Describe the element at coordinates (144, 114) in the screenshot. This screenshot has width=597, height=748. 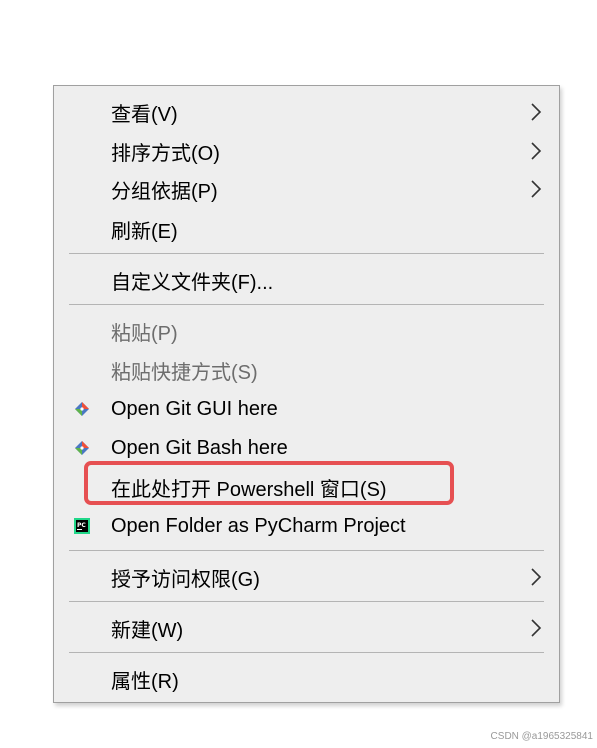
I see `menu-item-view-label: 查看(V)` at that location.